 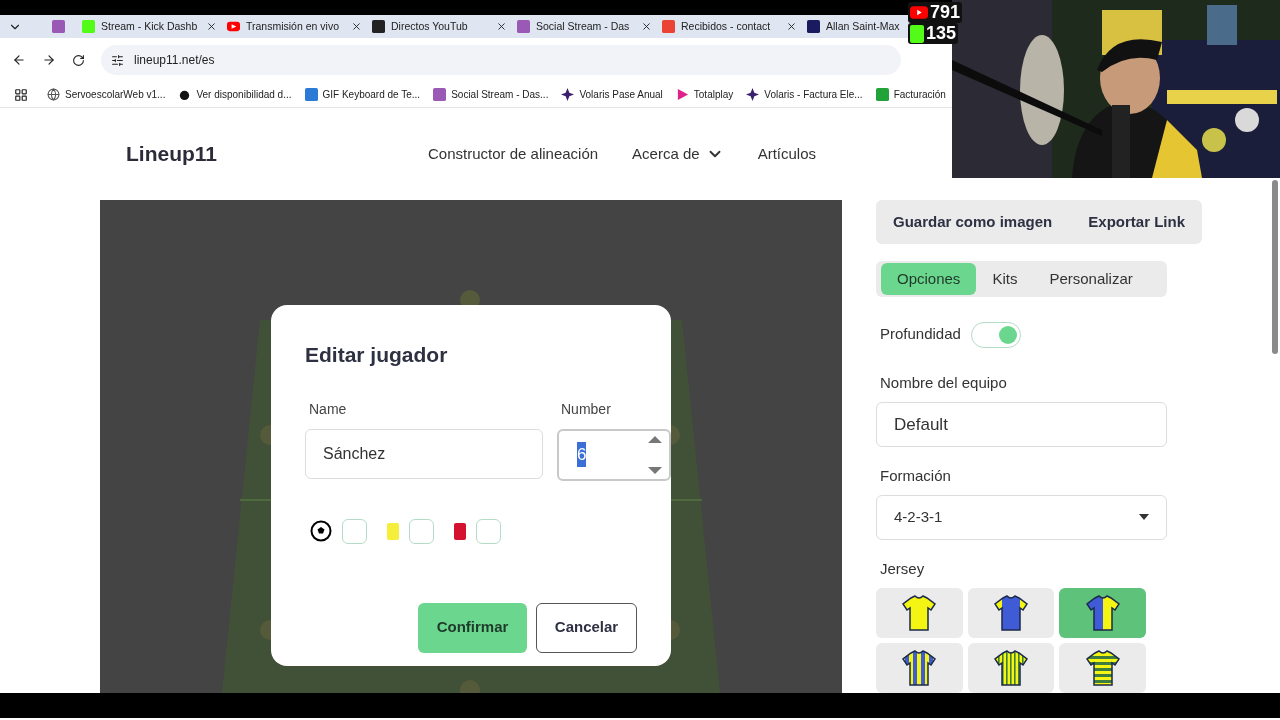 I want to click on browser-tab: Stream - Kick Dashb, so click(x=149, y=26).